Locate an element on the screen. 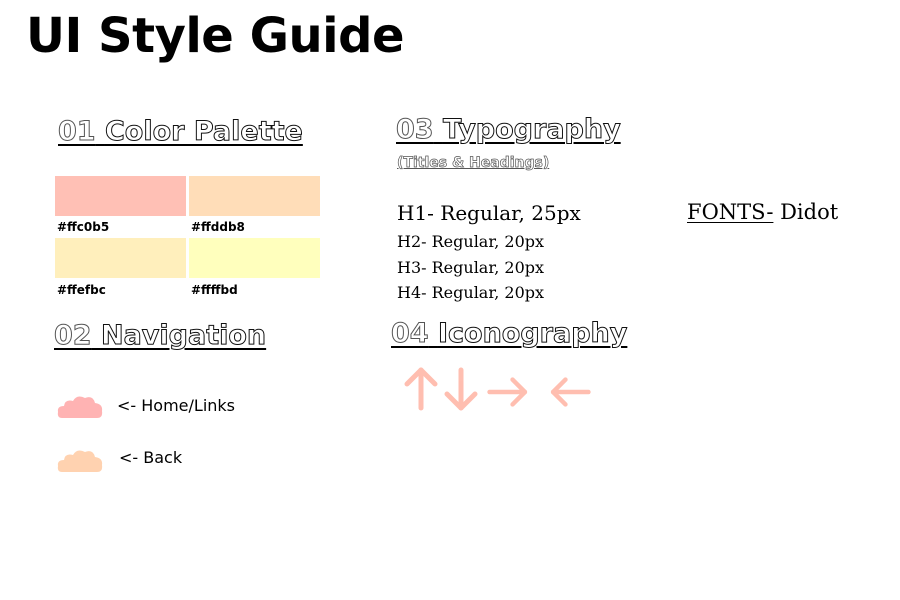 The height and width of the screenshot is (600, 900). h2-spec: H2- Regular, 20px is located at coordinates (471, 241).